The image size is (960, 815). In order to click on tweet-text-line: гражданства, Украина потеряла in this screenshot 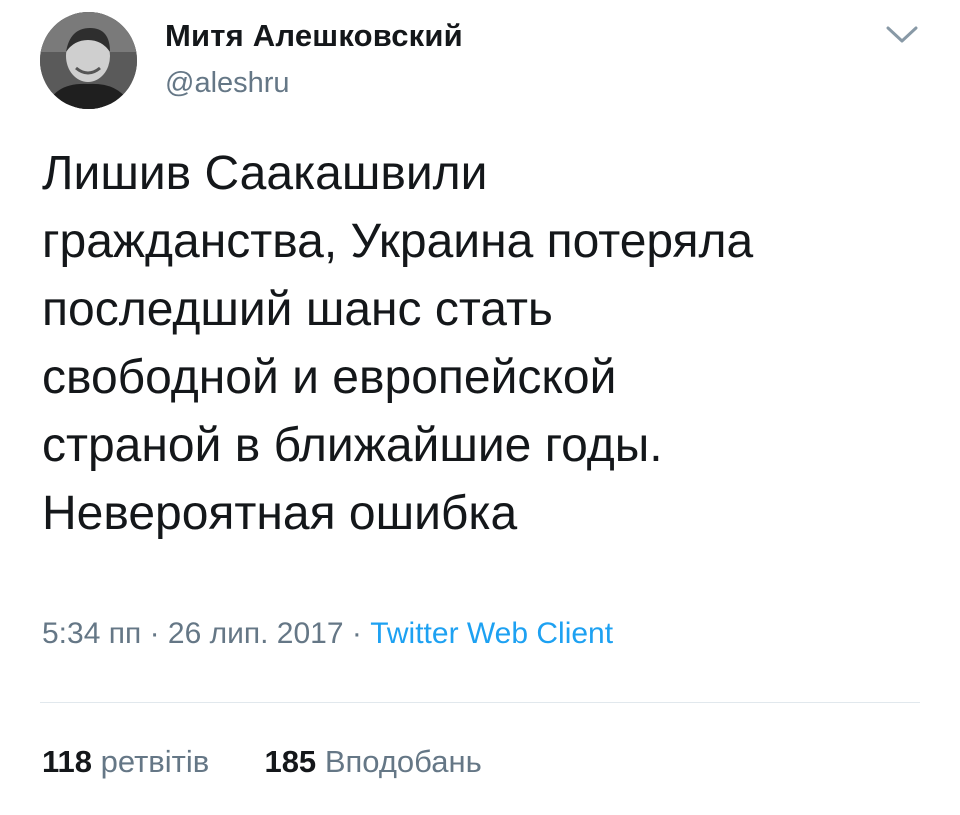, I will do `click(398, 241)`.